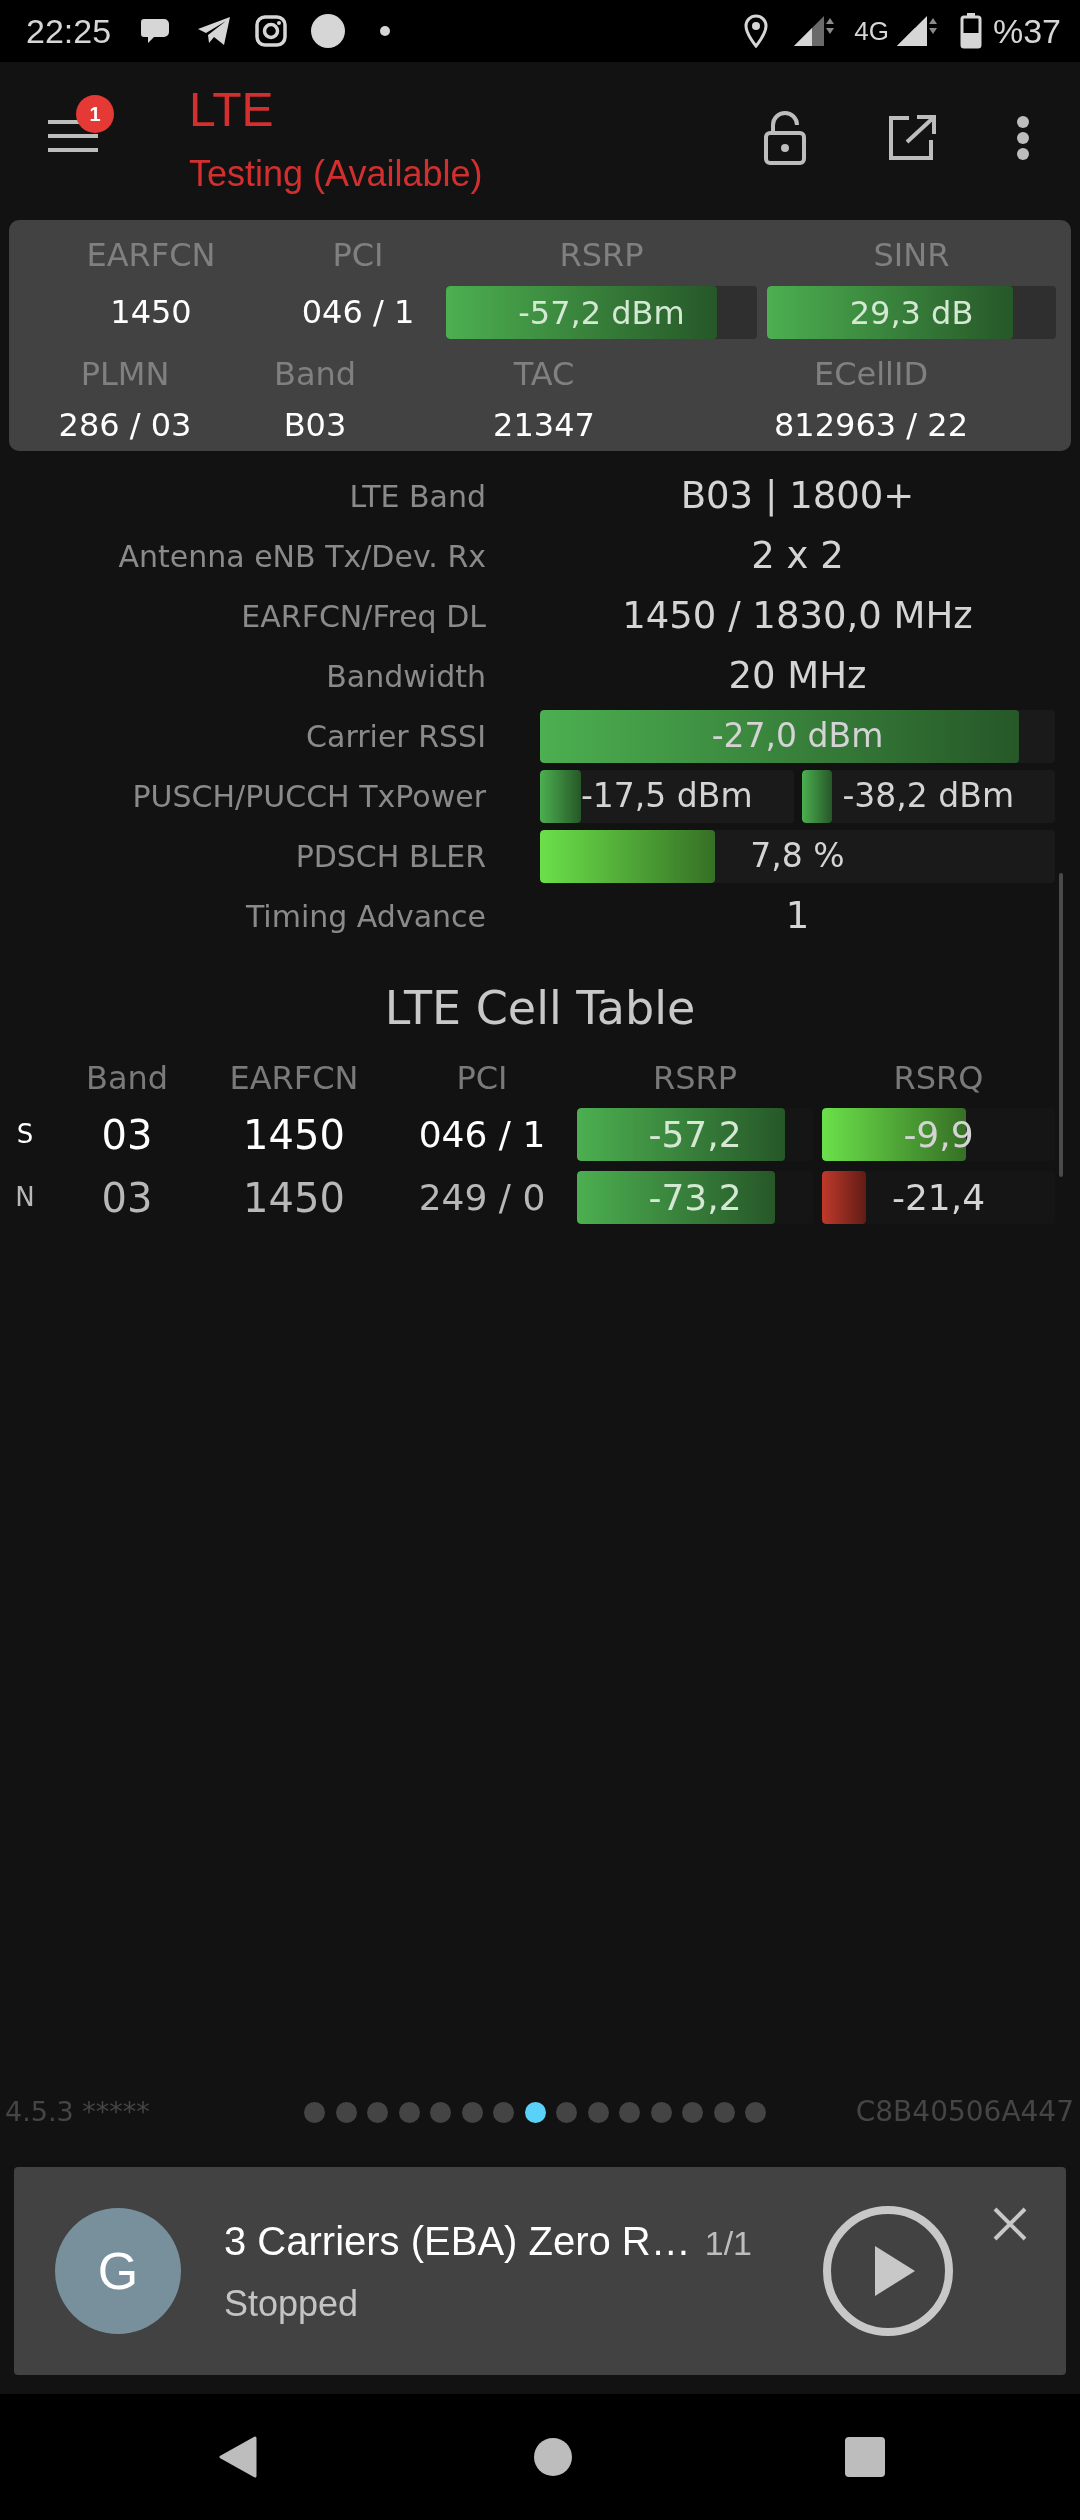  I want to click on play-button, so click(888, 2271).